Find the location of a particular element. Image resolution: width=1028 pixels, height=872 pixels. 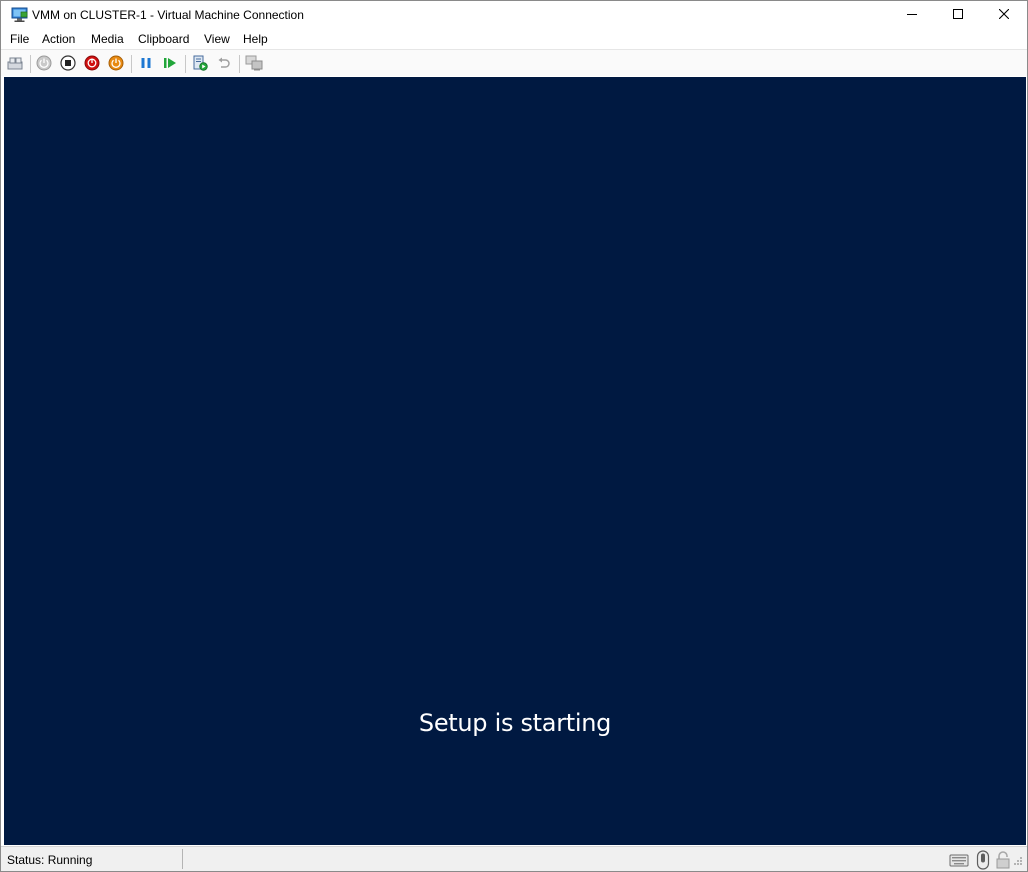

menu-clipboard: Clipboard is located at coordinates (163, 39).